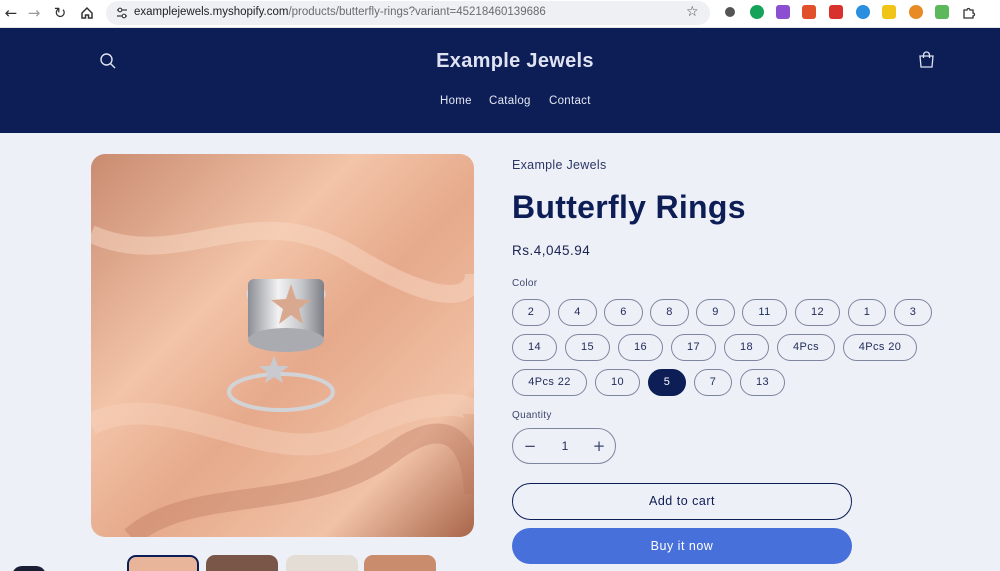 The image size is (1000, 571). I want to click on color-pill: 18, so click(746, 347).